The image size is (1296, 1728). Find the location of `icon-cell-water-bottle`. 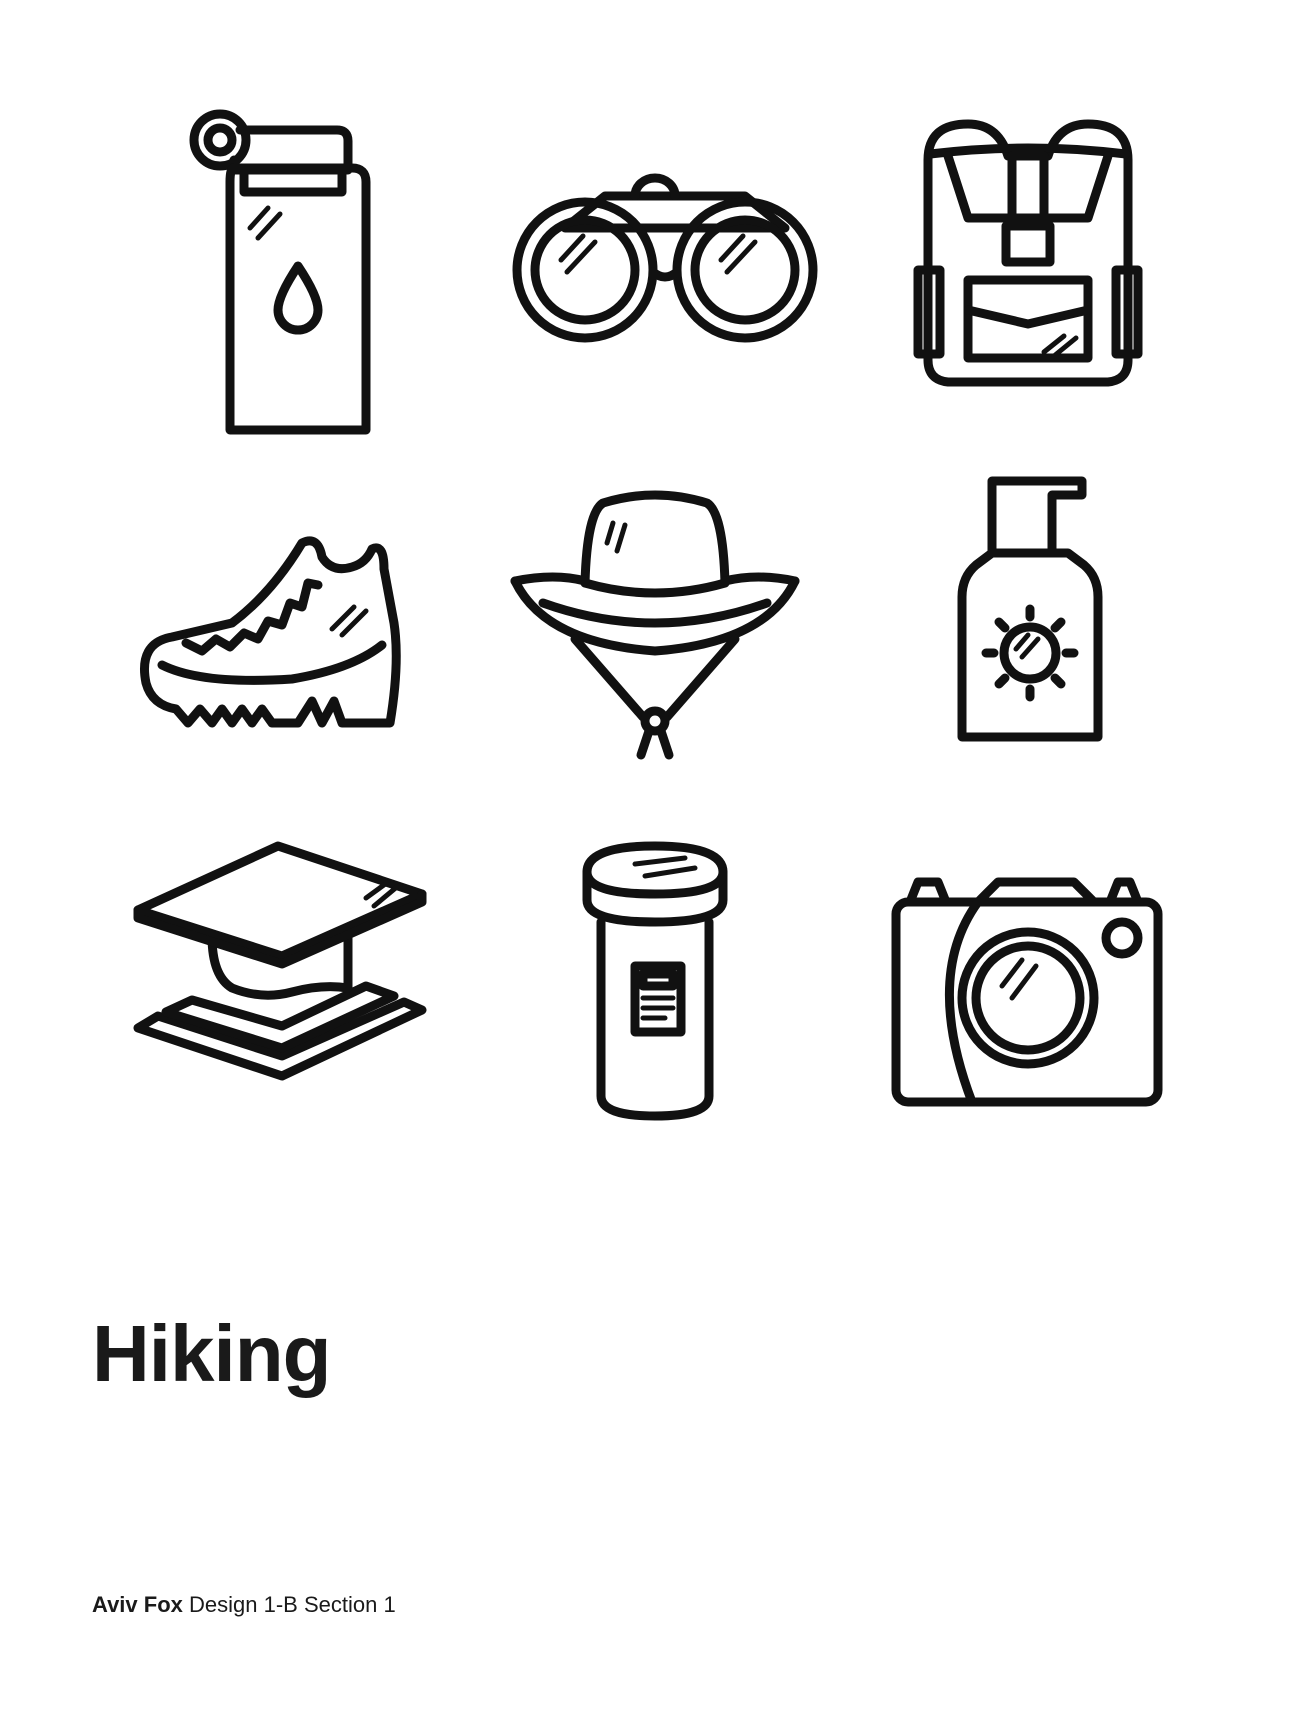

icon-cell-water-bottle is located at coordinates (281, 269).